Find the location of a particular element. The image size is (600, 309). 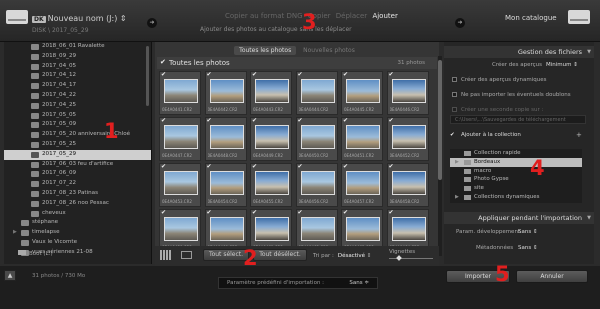

folder-item: 2017_07_22 is located at coordinates (77, 184).